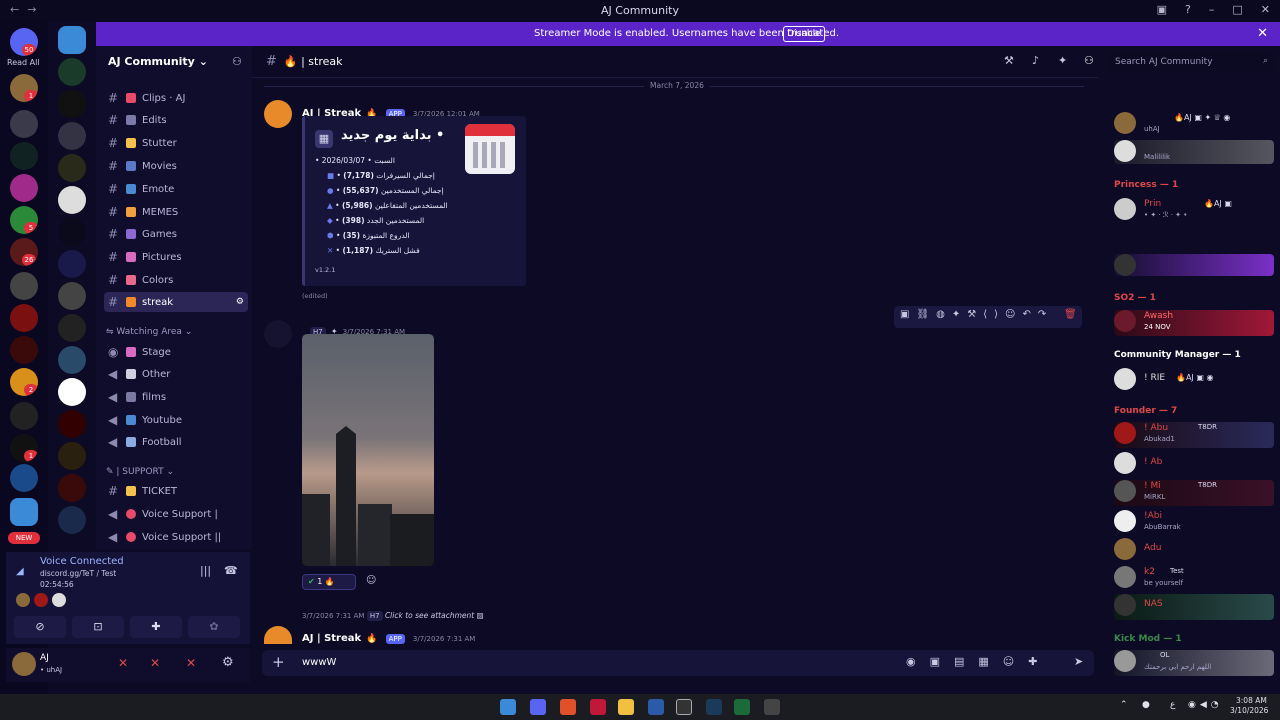 This screenshot has width=1280, height=720. Describe the element at coordinates (149, 332) in the screenshot. I see `category-watching-area: ⇋ Watching Area ⌄` at that location.